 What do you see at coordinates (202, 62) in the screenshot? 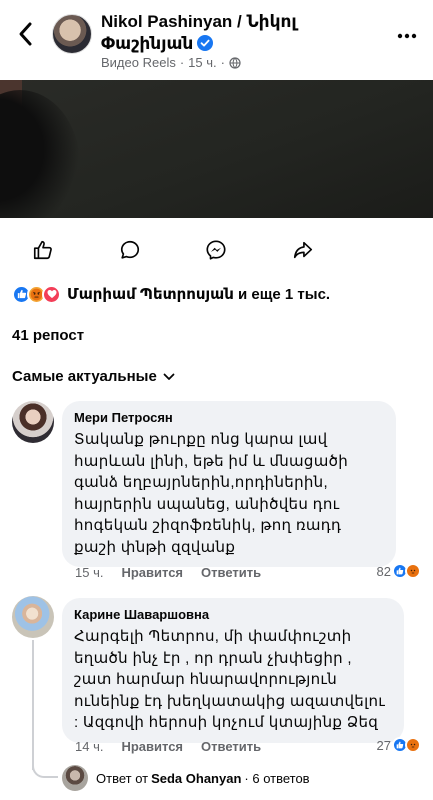
I see `post-time: 15 ч.` at bounding box center [202, 62].